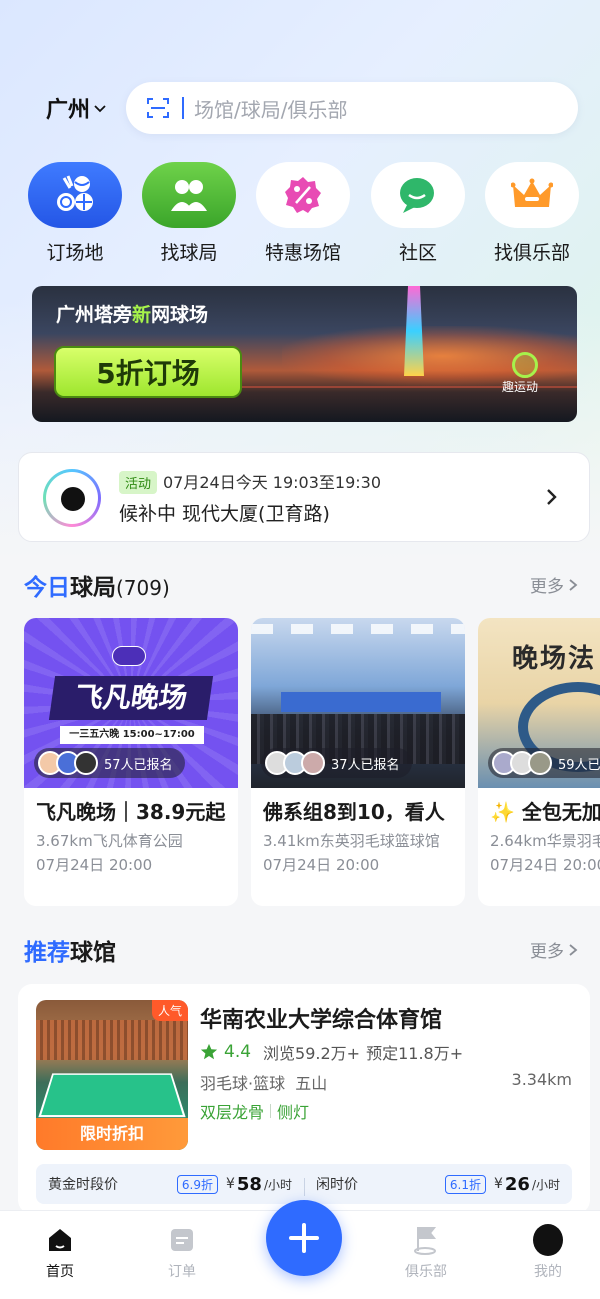 The image size is (600, 1299). What do you see at coordinates (189, 195) in the screenshot?
I see `group-icon` at bounding box center [189, 195].